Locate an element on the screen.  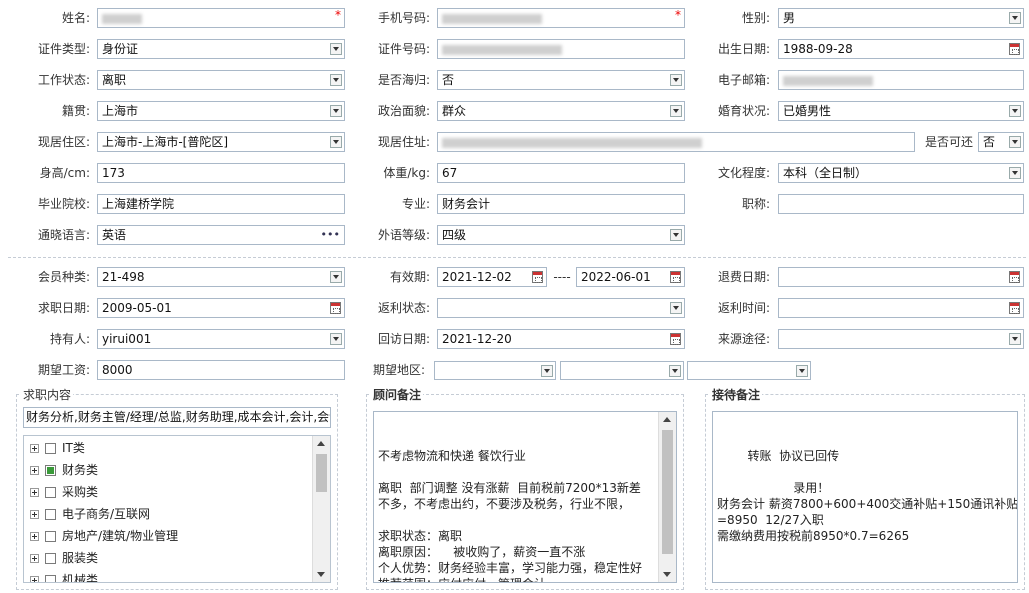
reachable-select: 否 is located at coordinates (1001, 142).